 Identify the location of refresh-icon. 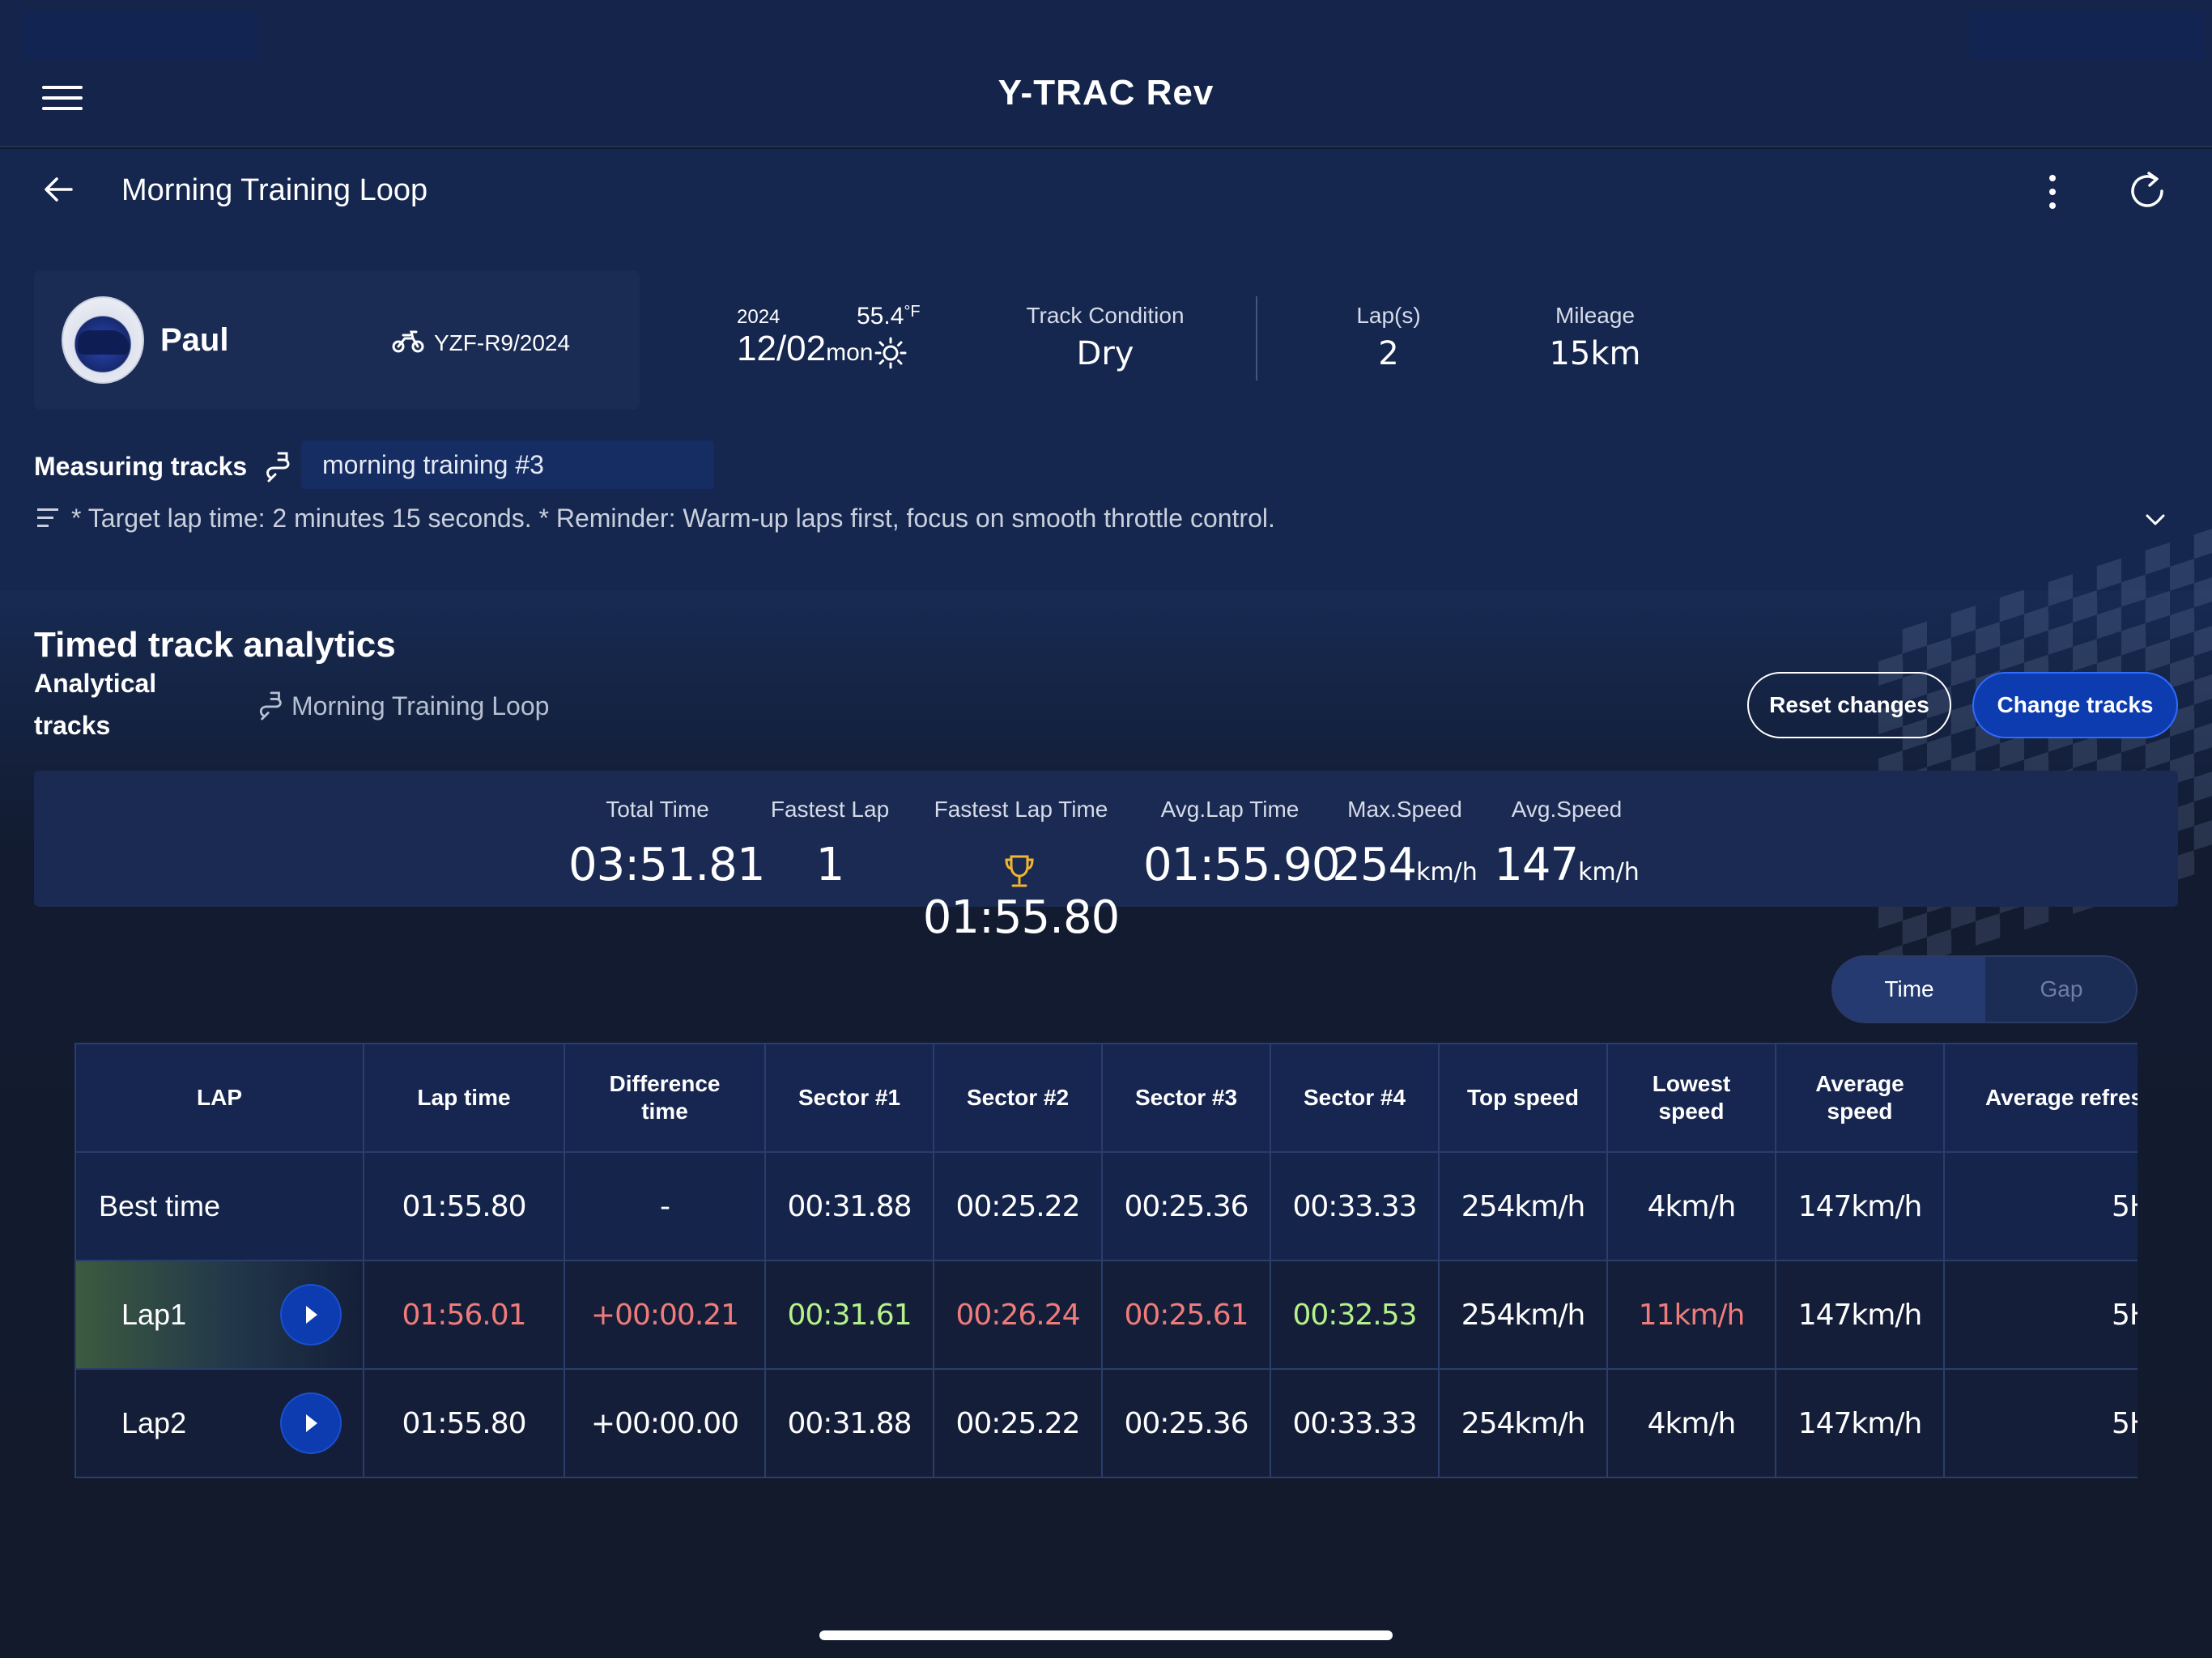
(2148, 191).